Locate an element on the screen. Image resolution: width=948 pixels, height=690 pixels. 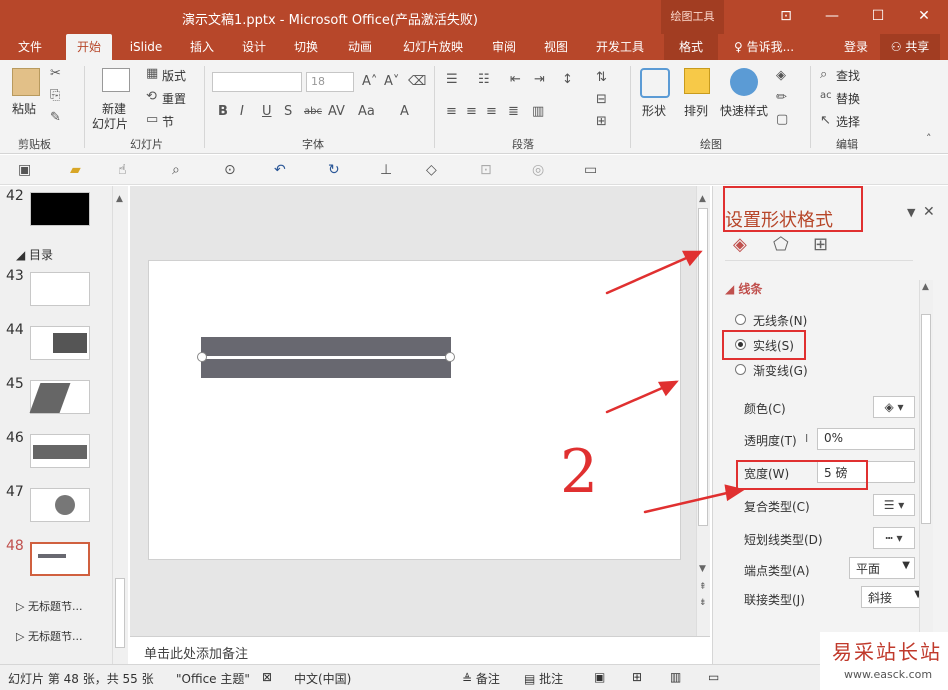
watermark-logo: 易采站长站 www.easck.com is located at coordinates (884, 661).